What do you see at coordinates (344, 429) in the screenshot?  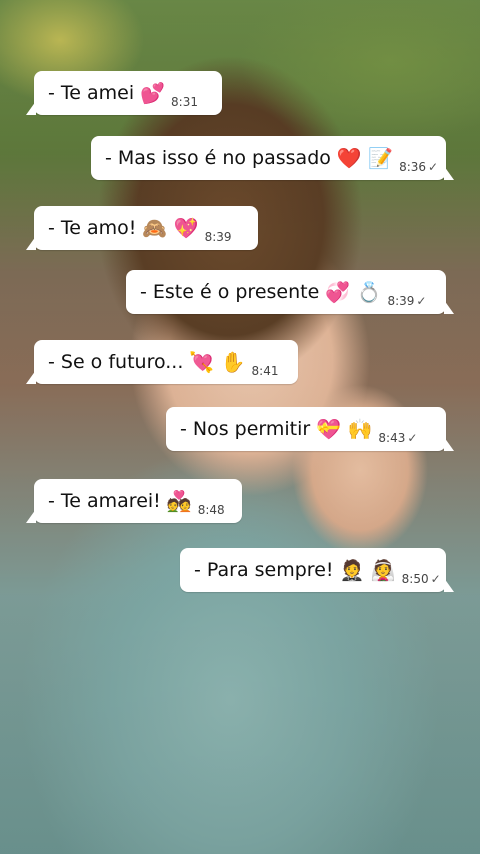 I see `gift-heart-hands-emoji: 💝 🙌` at bounding box center [344, 429].